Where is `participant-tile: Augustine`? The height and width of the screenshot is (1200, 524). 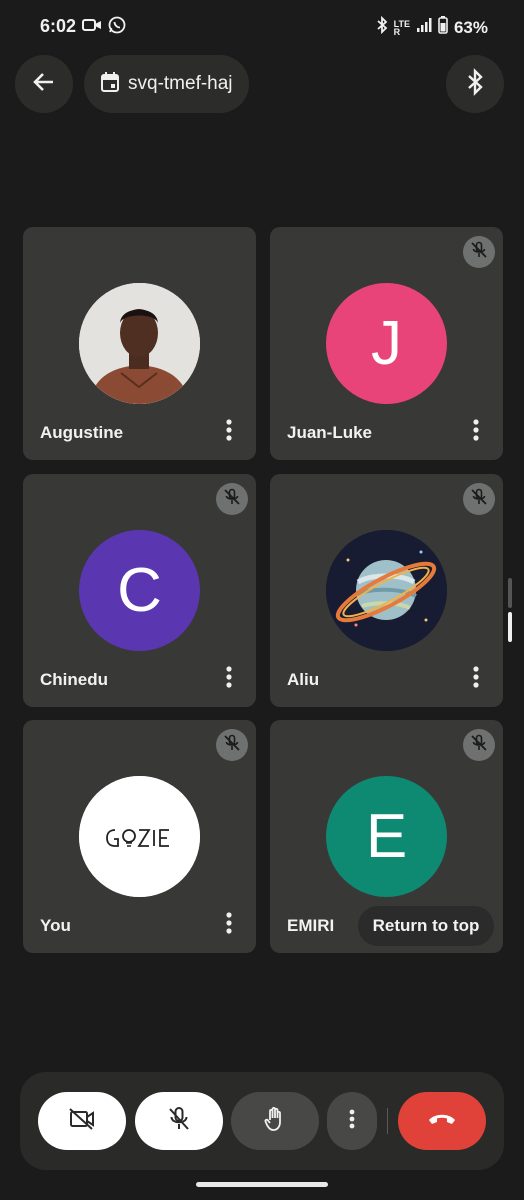 participant-tile: Augustine is located at coordinates (139, 343).